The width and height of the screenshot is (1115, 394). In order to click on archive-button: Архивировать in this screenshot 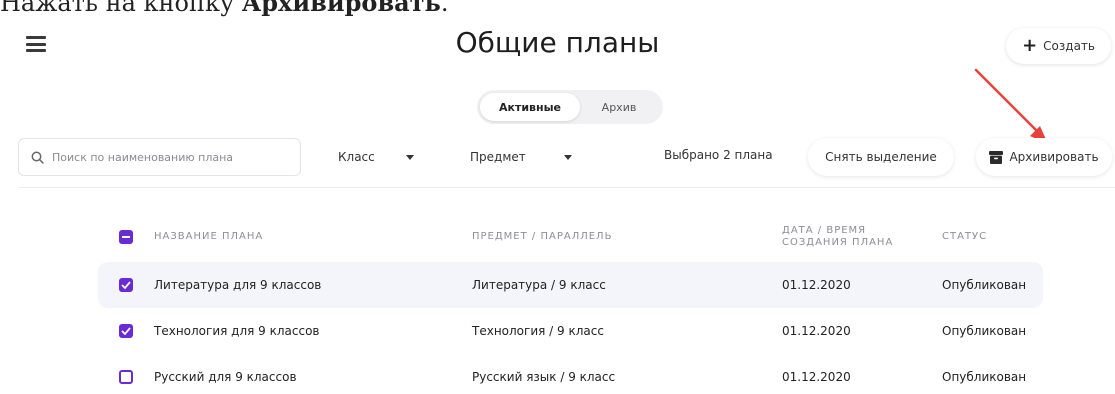, I will do `click(1044, 157)`.